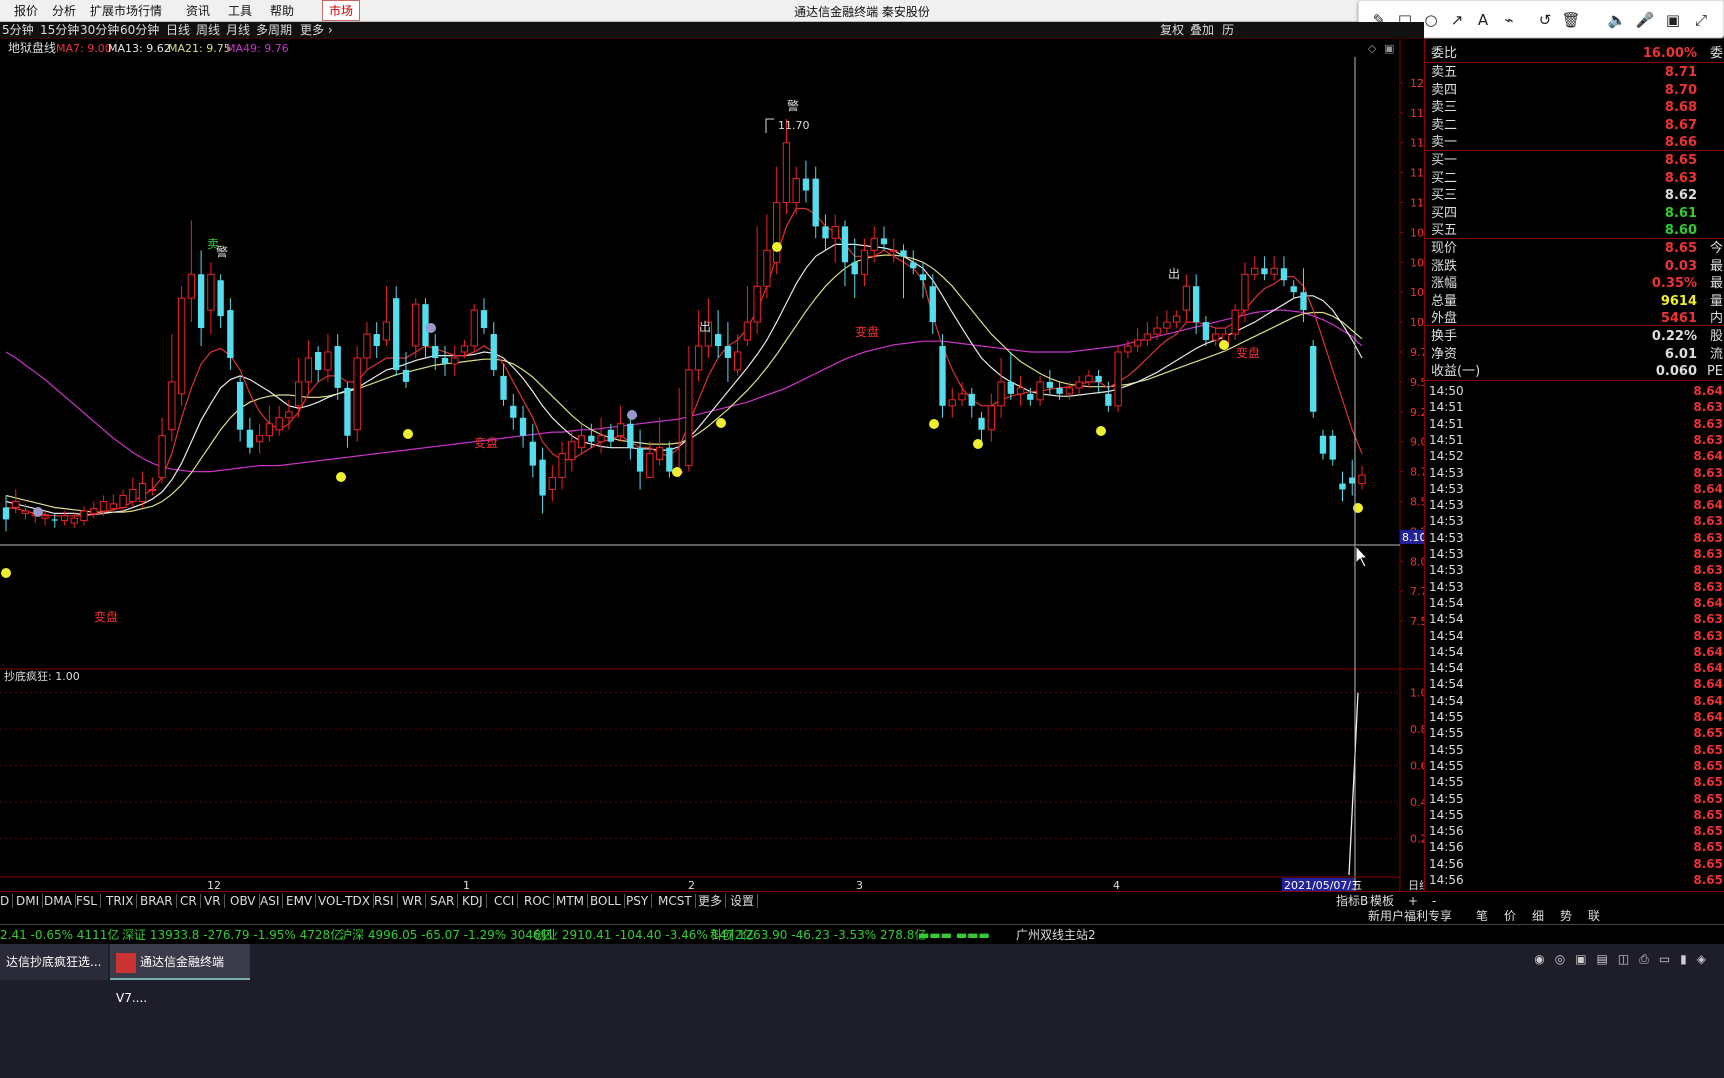  What do you see at coordinates (158, 901) in the screenshot?
I see `indicator-tab: BRAR` at bounding box center [158, 901].